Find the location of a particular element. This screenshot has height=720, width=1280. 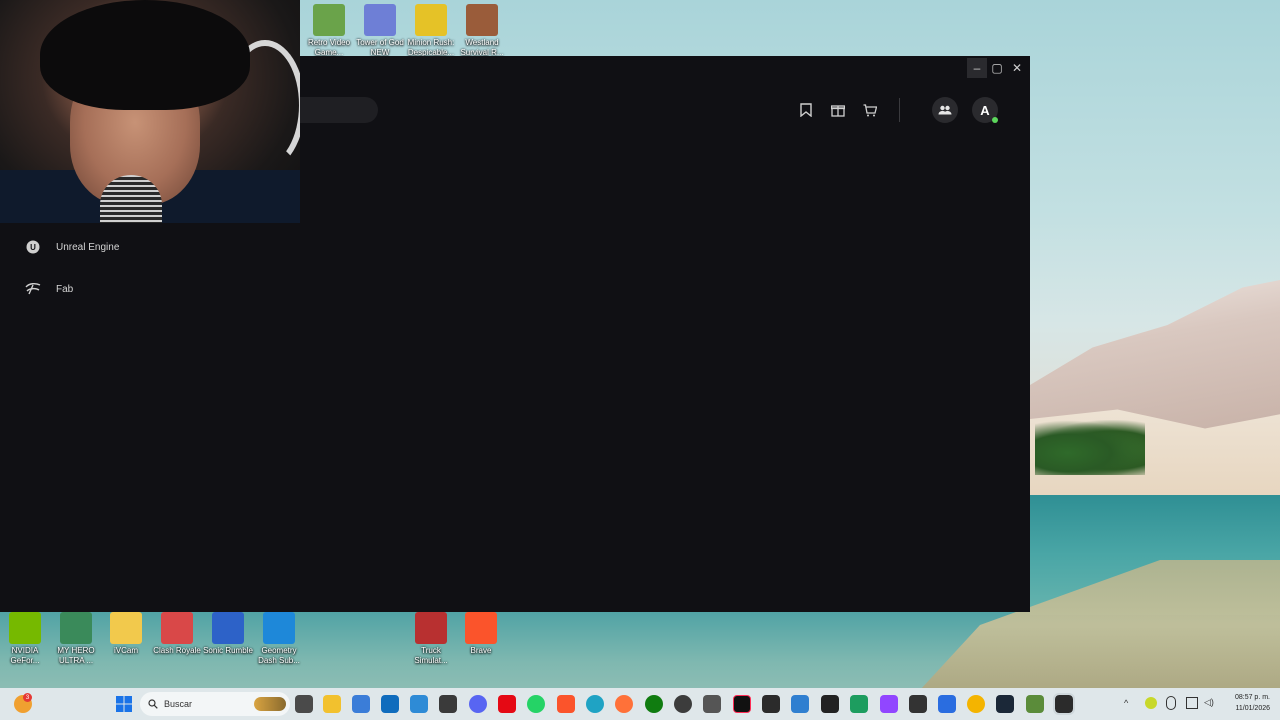

taskbar-search-placeholder: Buscar is located at coordinates (178, 704).